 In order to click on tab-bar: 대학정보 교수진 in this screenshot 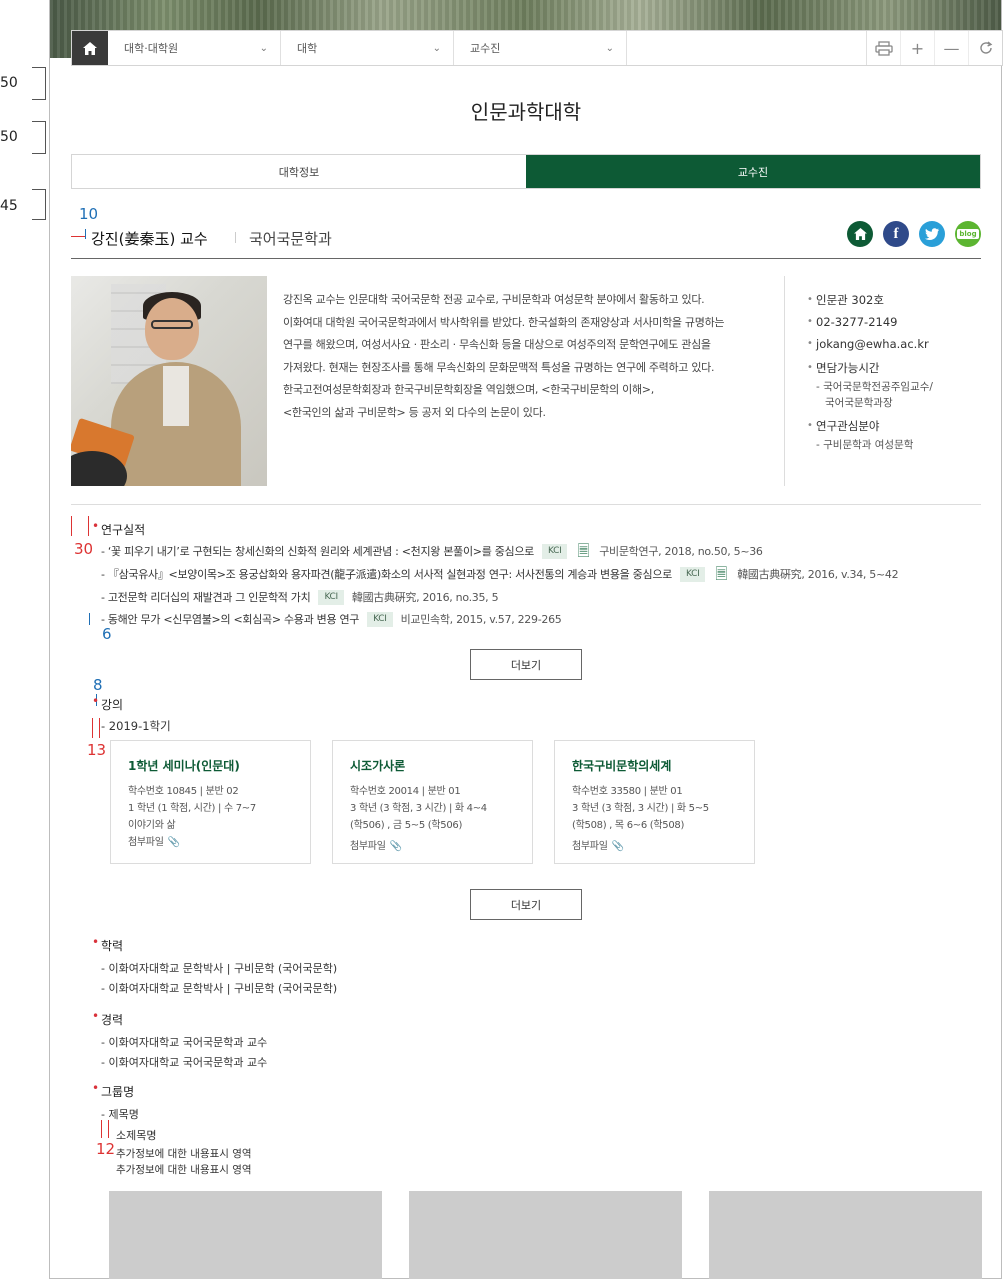, I will do `click(526, 171)`.